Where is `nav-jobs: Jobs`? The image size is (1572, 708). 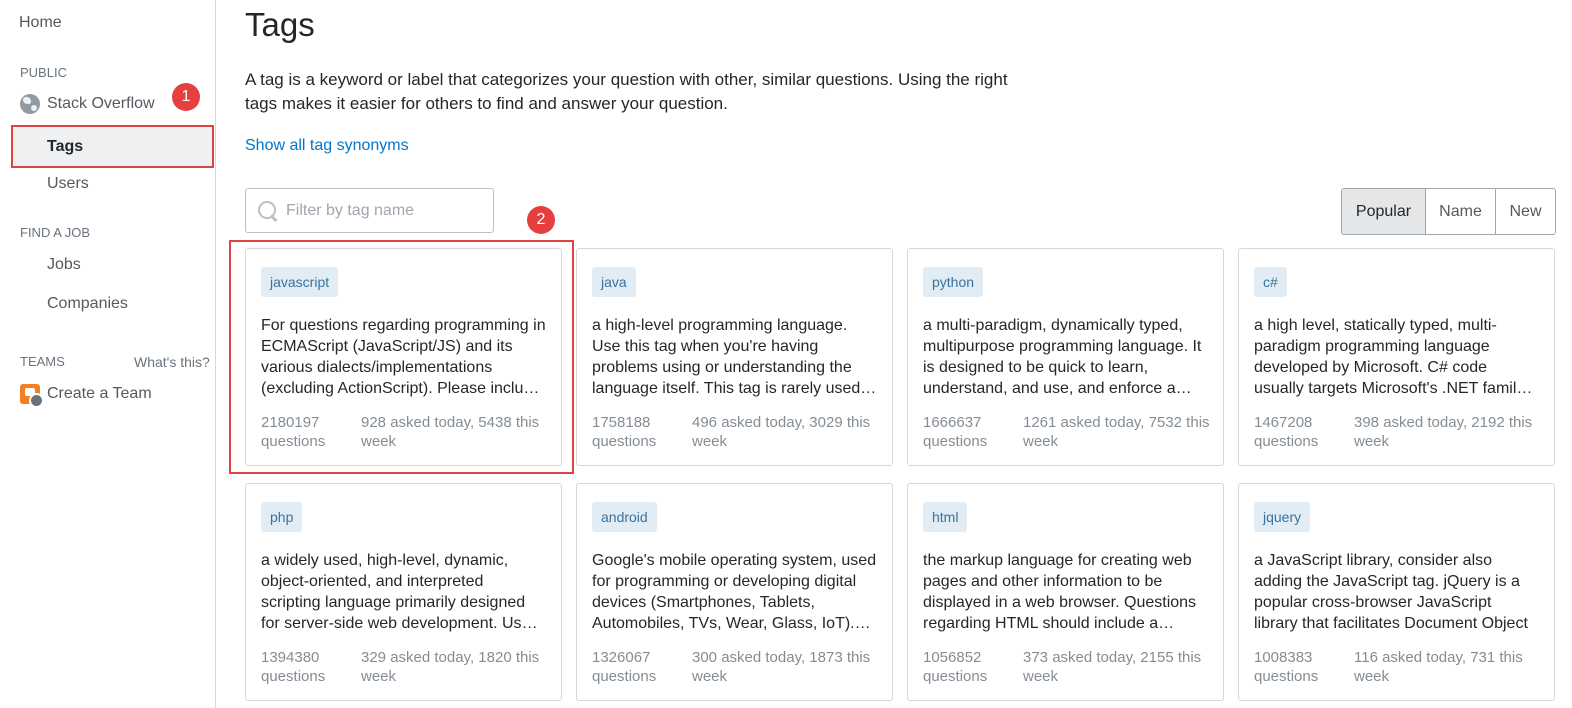
nav-jobs: Jobs is located at coordinates (64, 265).